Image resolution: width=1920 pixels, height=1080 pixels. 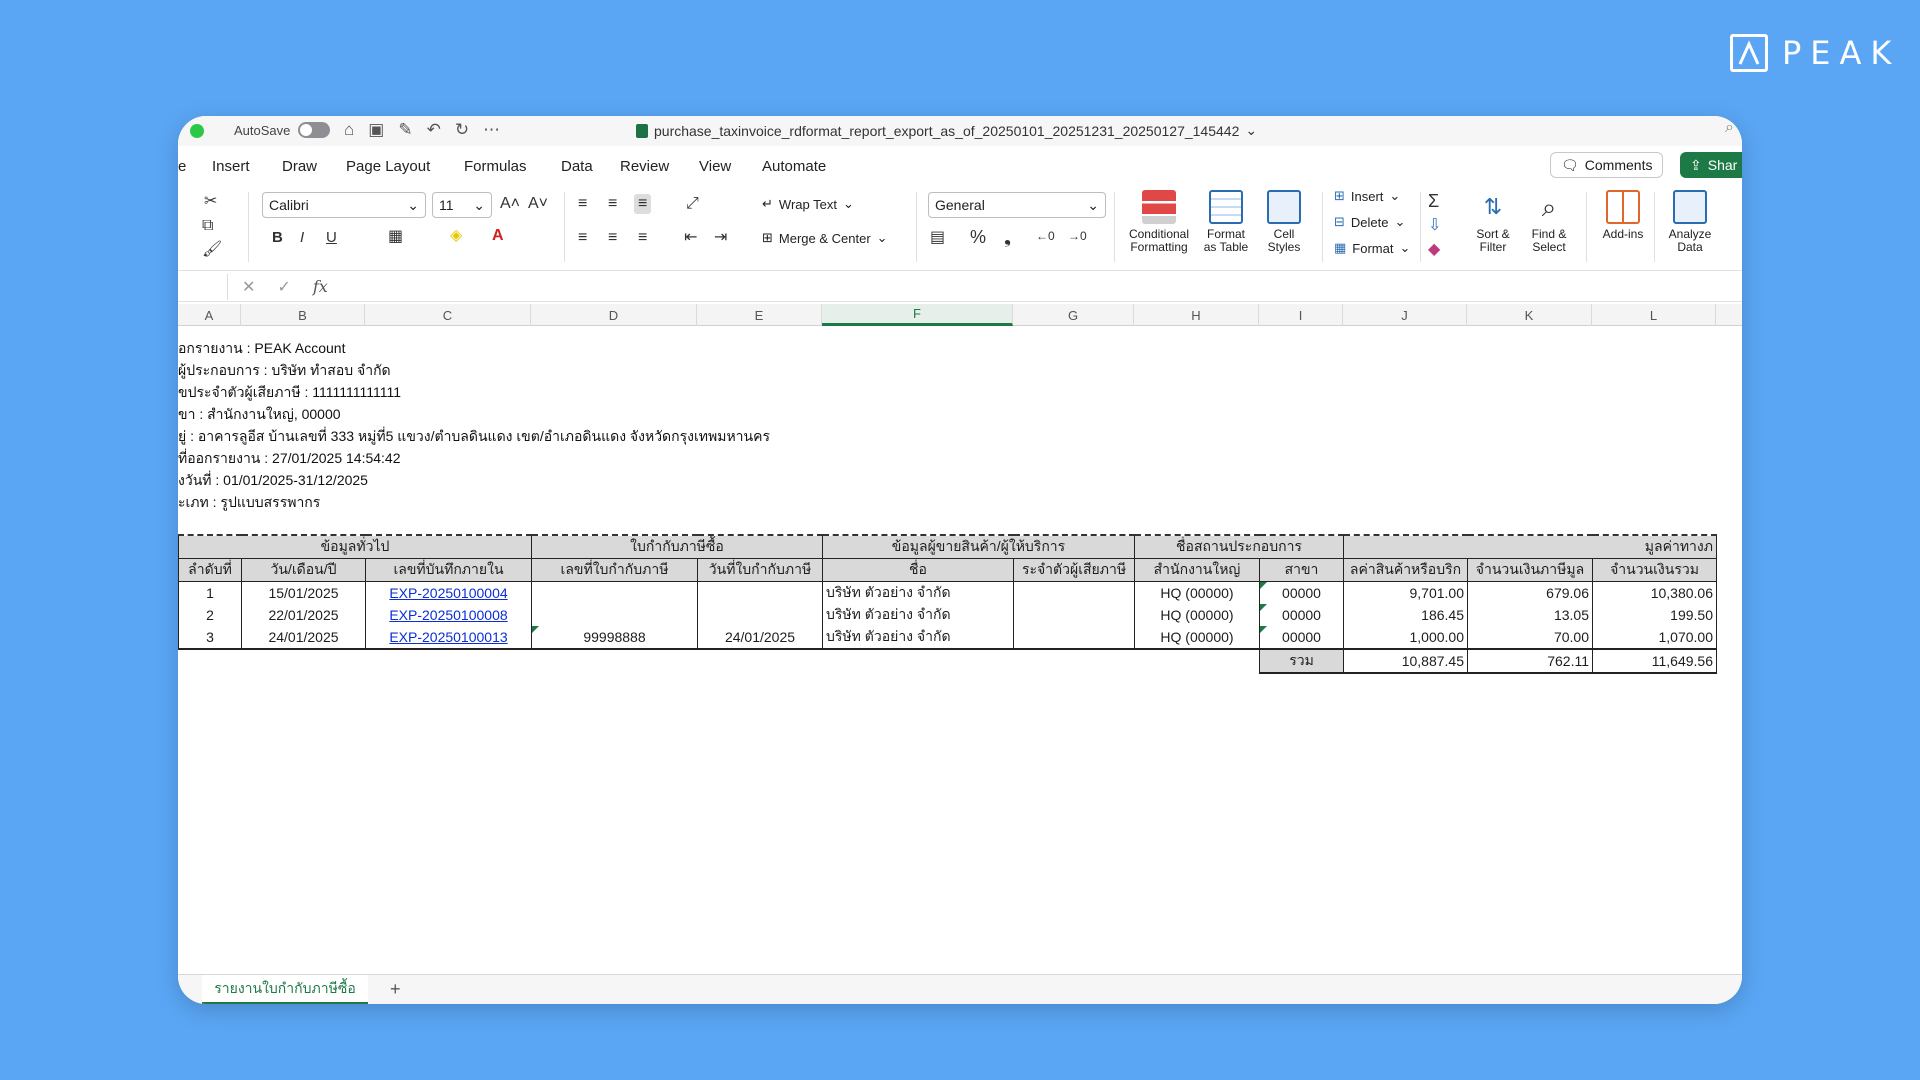 What do you see at coordinates (285, 989) in the screenshot?
I see `sheet-tab-active: รายงานใบกำกับภาษีซื้อ` at bounding box center [285, 989].